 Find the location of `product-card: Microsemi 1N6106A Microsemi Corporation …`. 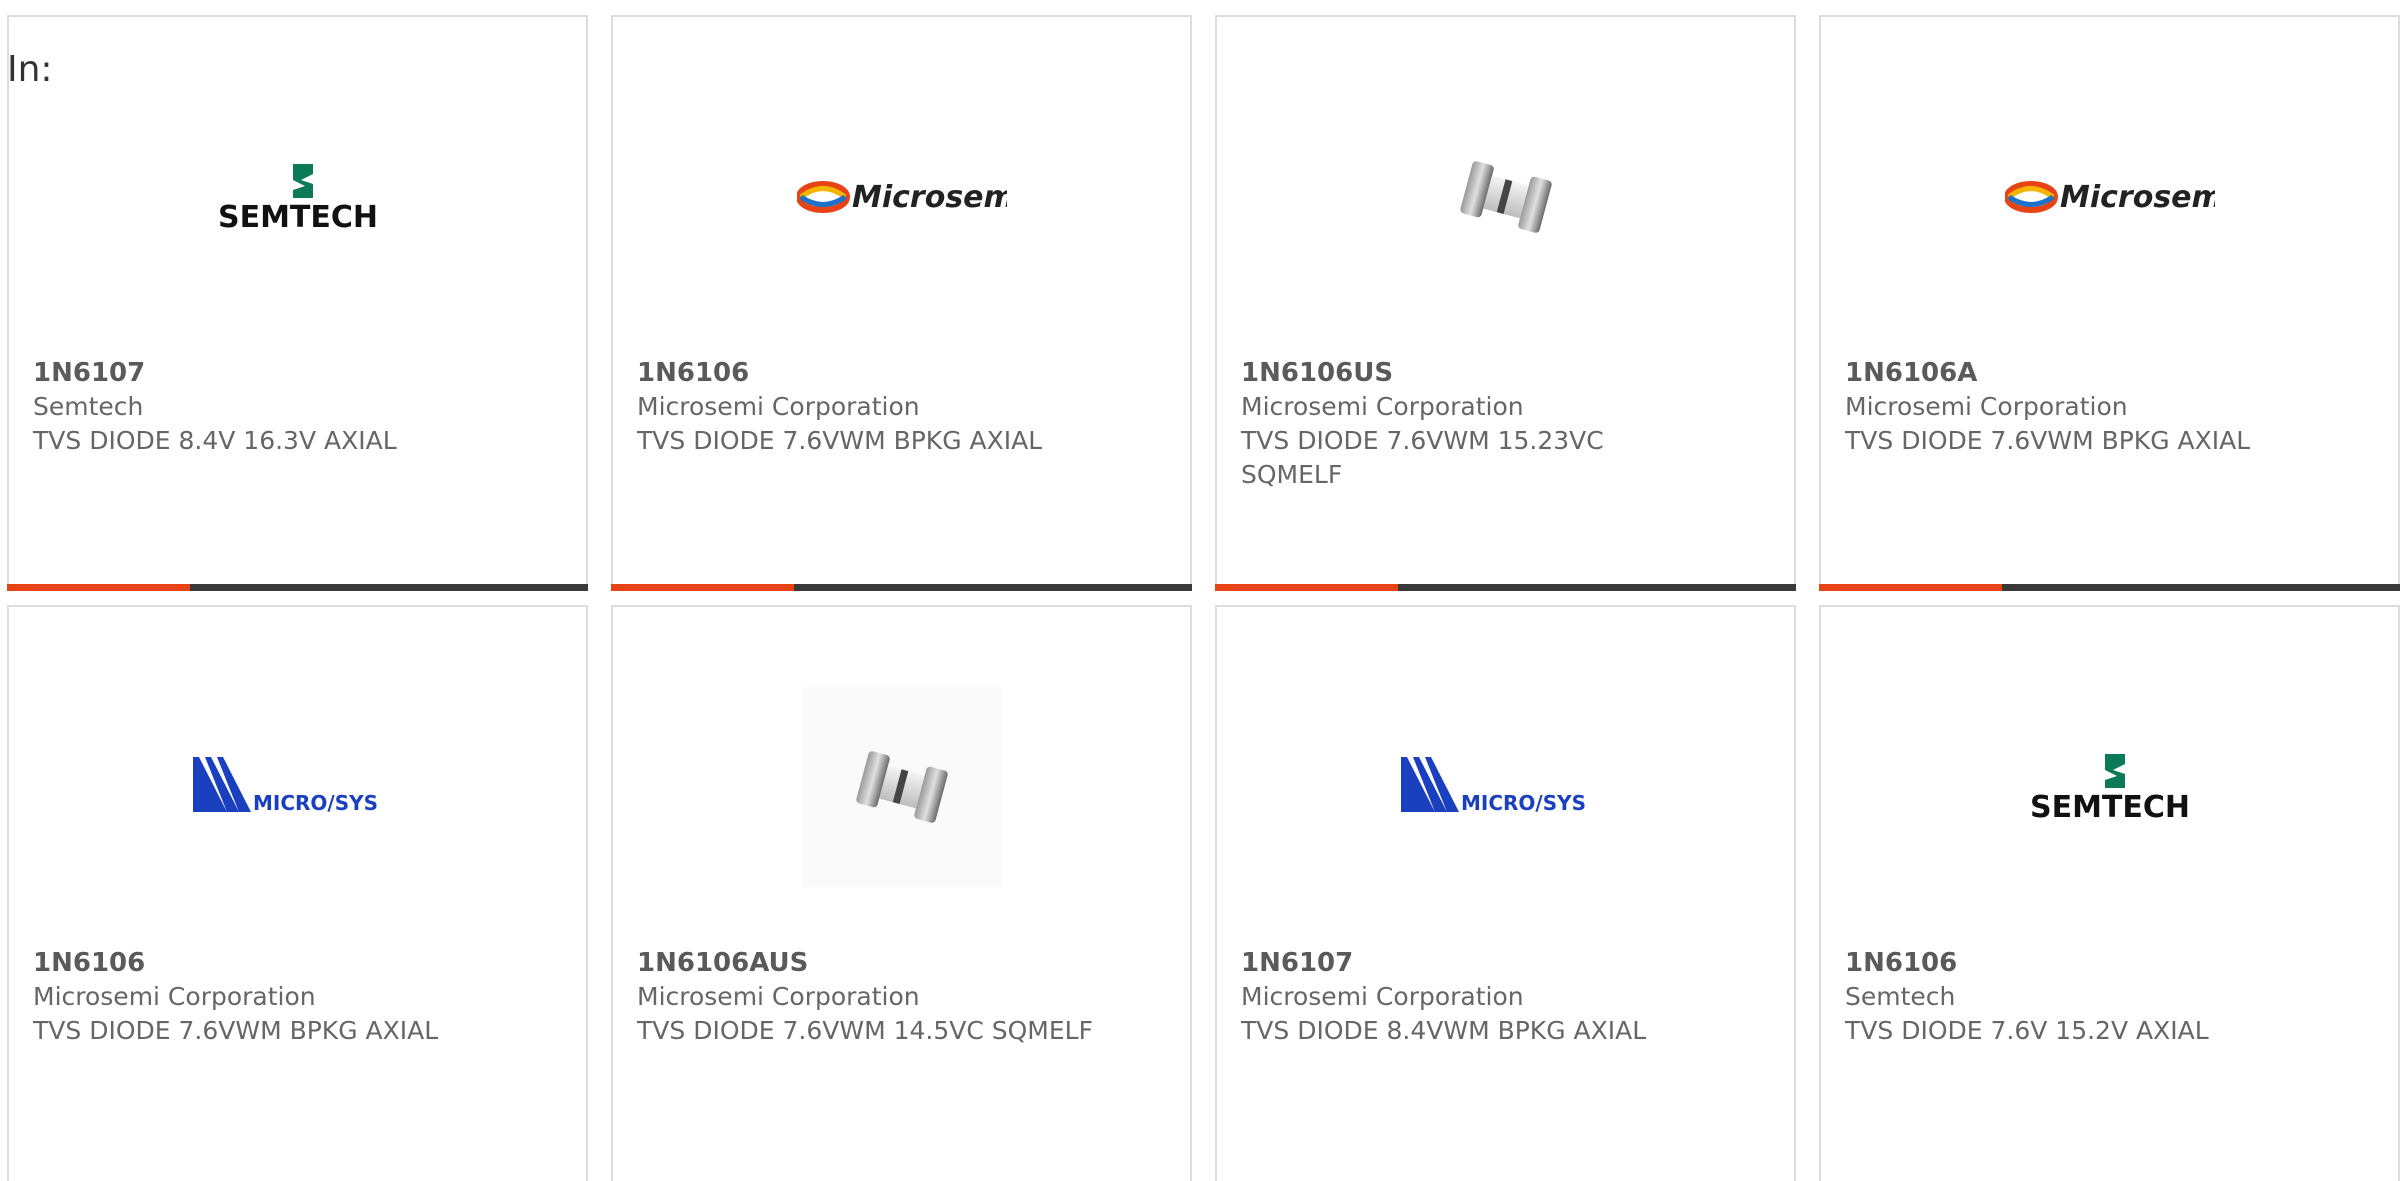

product-card: Microsemi 1N6106A Microsemi Corporation … is located at coordinates (2109, 303).